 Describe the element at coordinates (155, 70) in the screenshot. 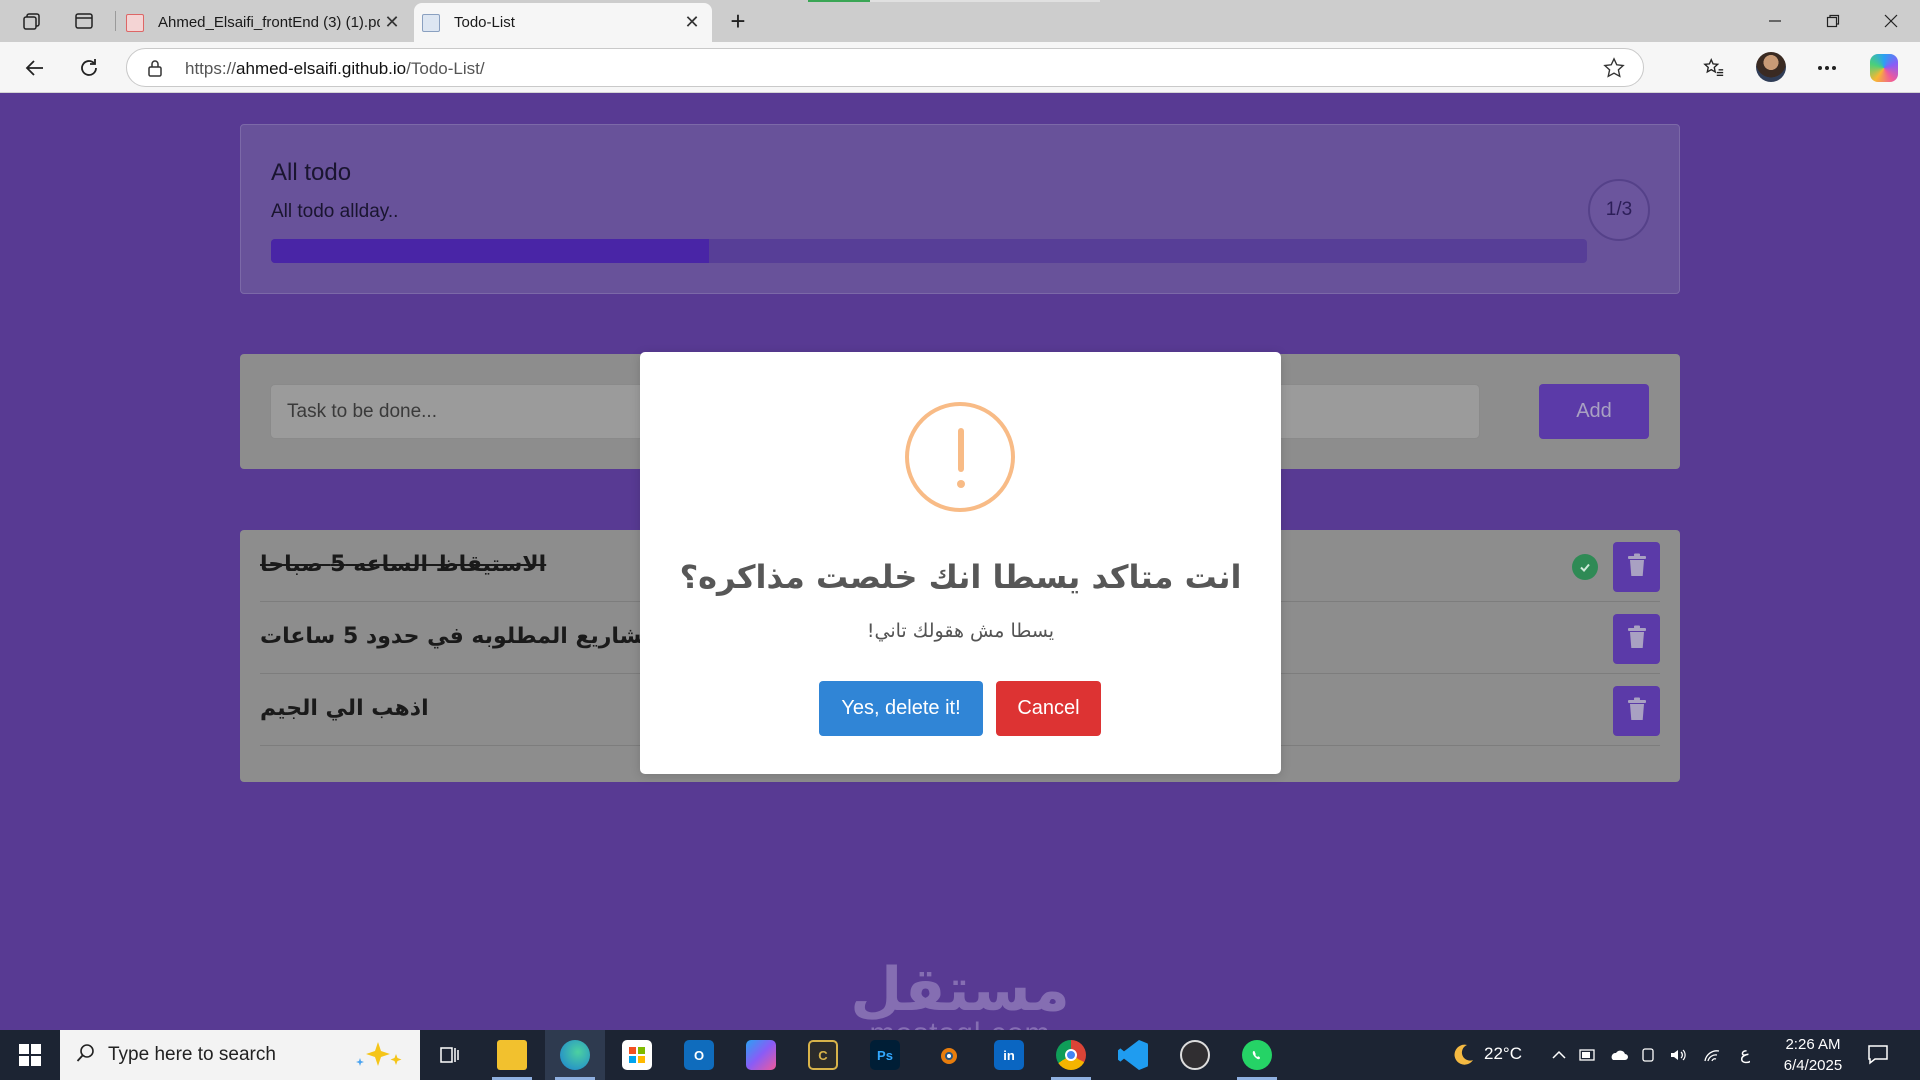

I see `lock-icon` at that location.